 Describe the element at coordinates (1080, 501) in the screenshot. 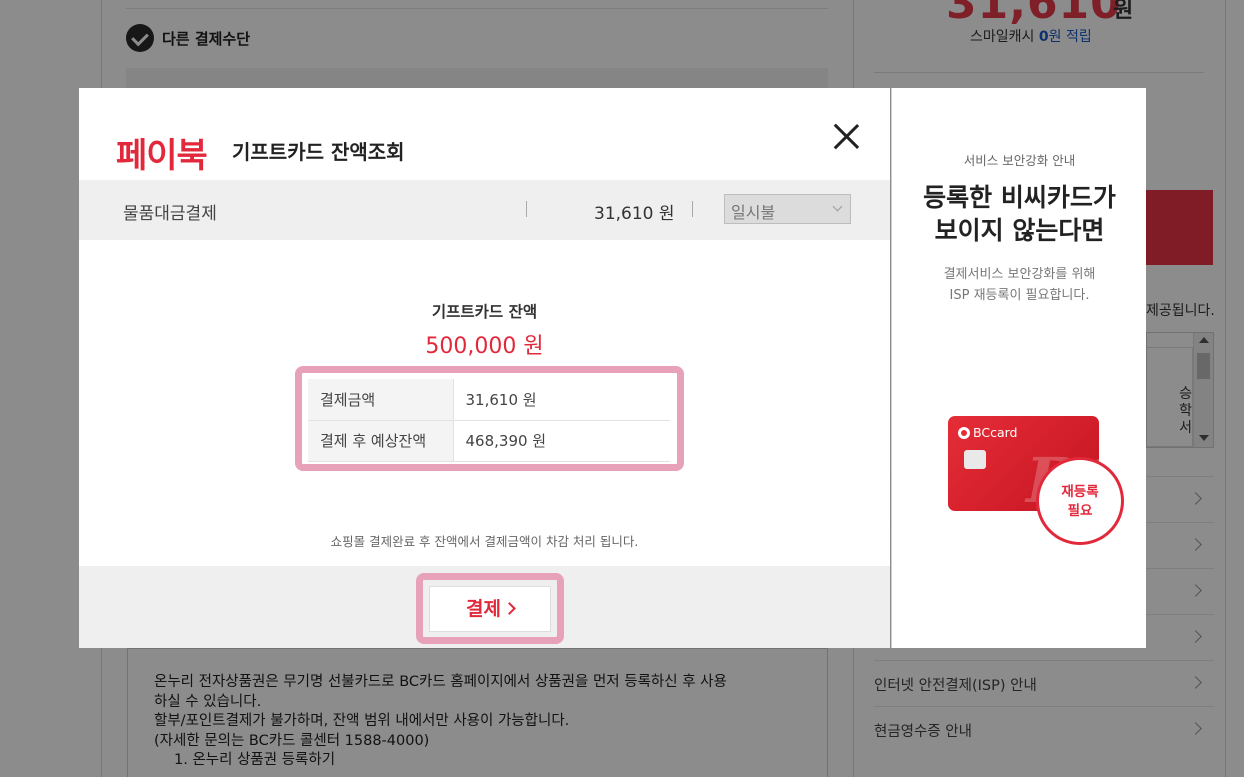

I see `reregister-badge: 재등록 필요` at that location.